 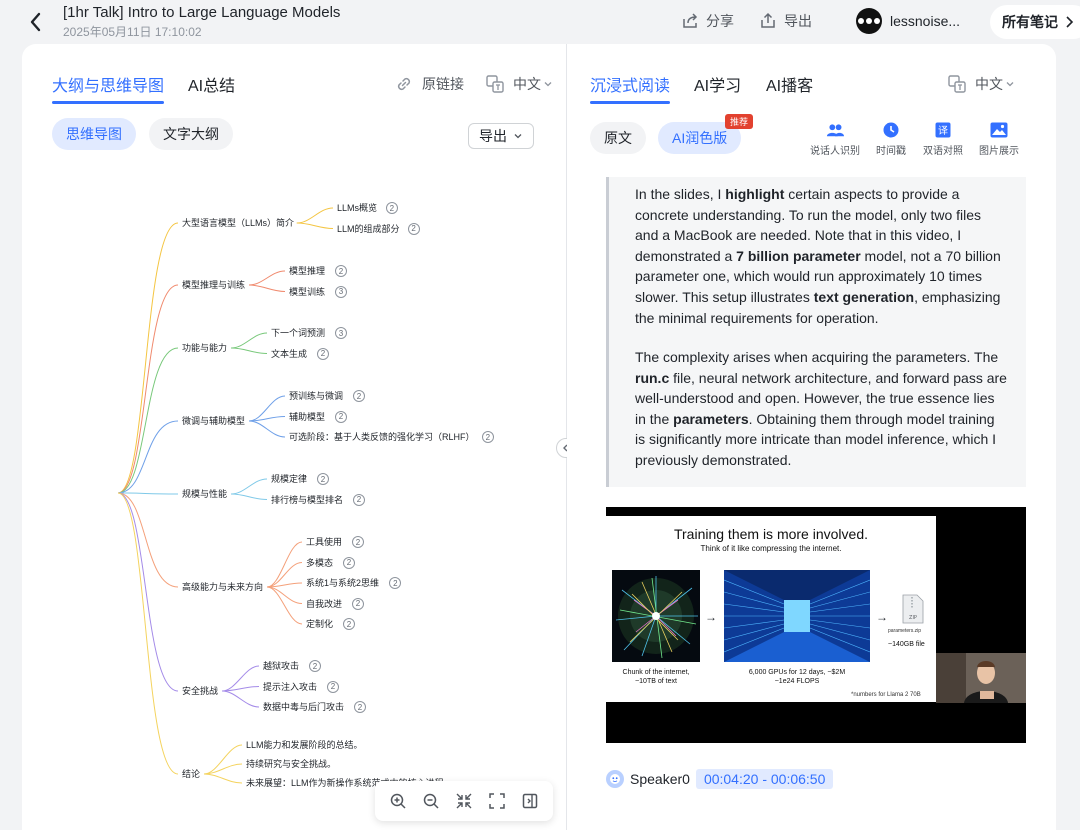 What do you see at coordinates (298, 333) in the screenshot?
I see `mindmap-leaf-node: 下一个词预测` at bounding box center [298, 333].